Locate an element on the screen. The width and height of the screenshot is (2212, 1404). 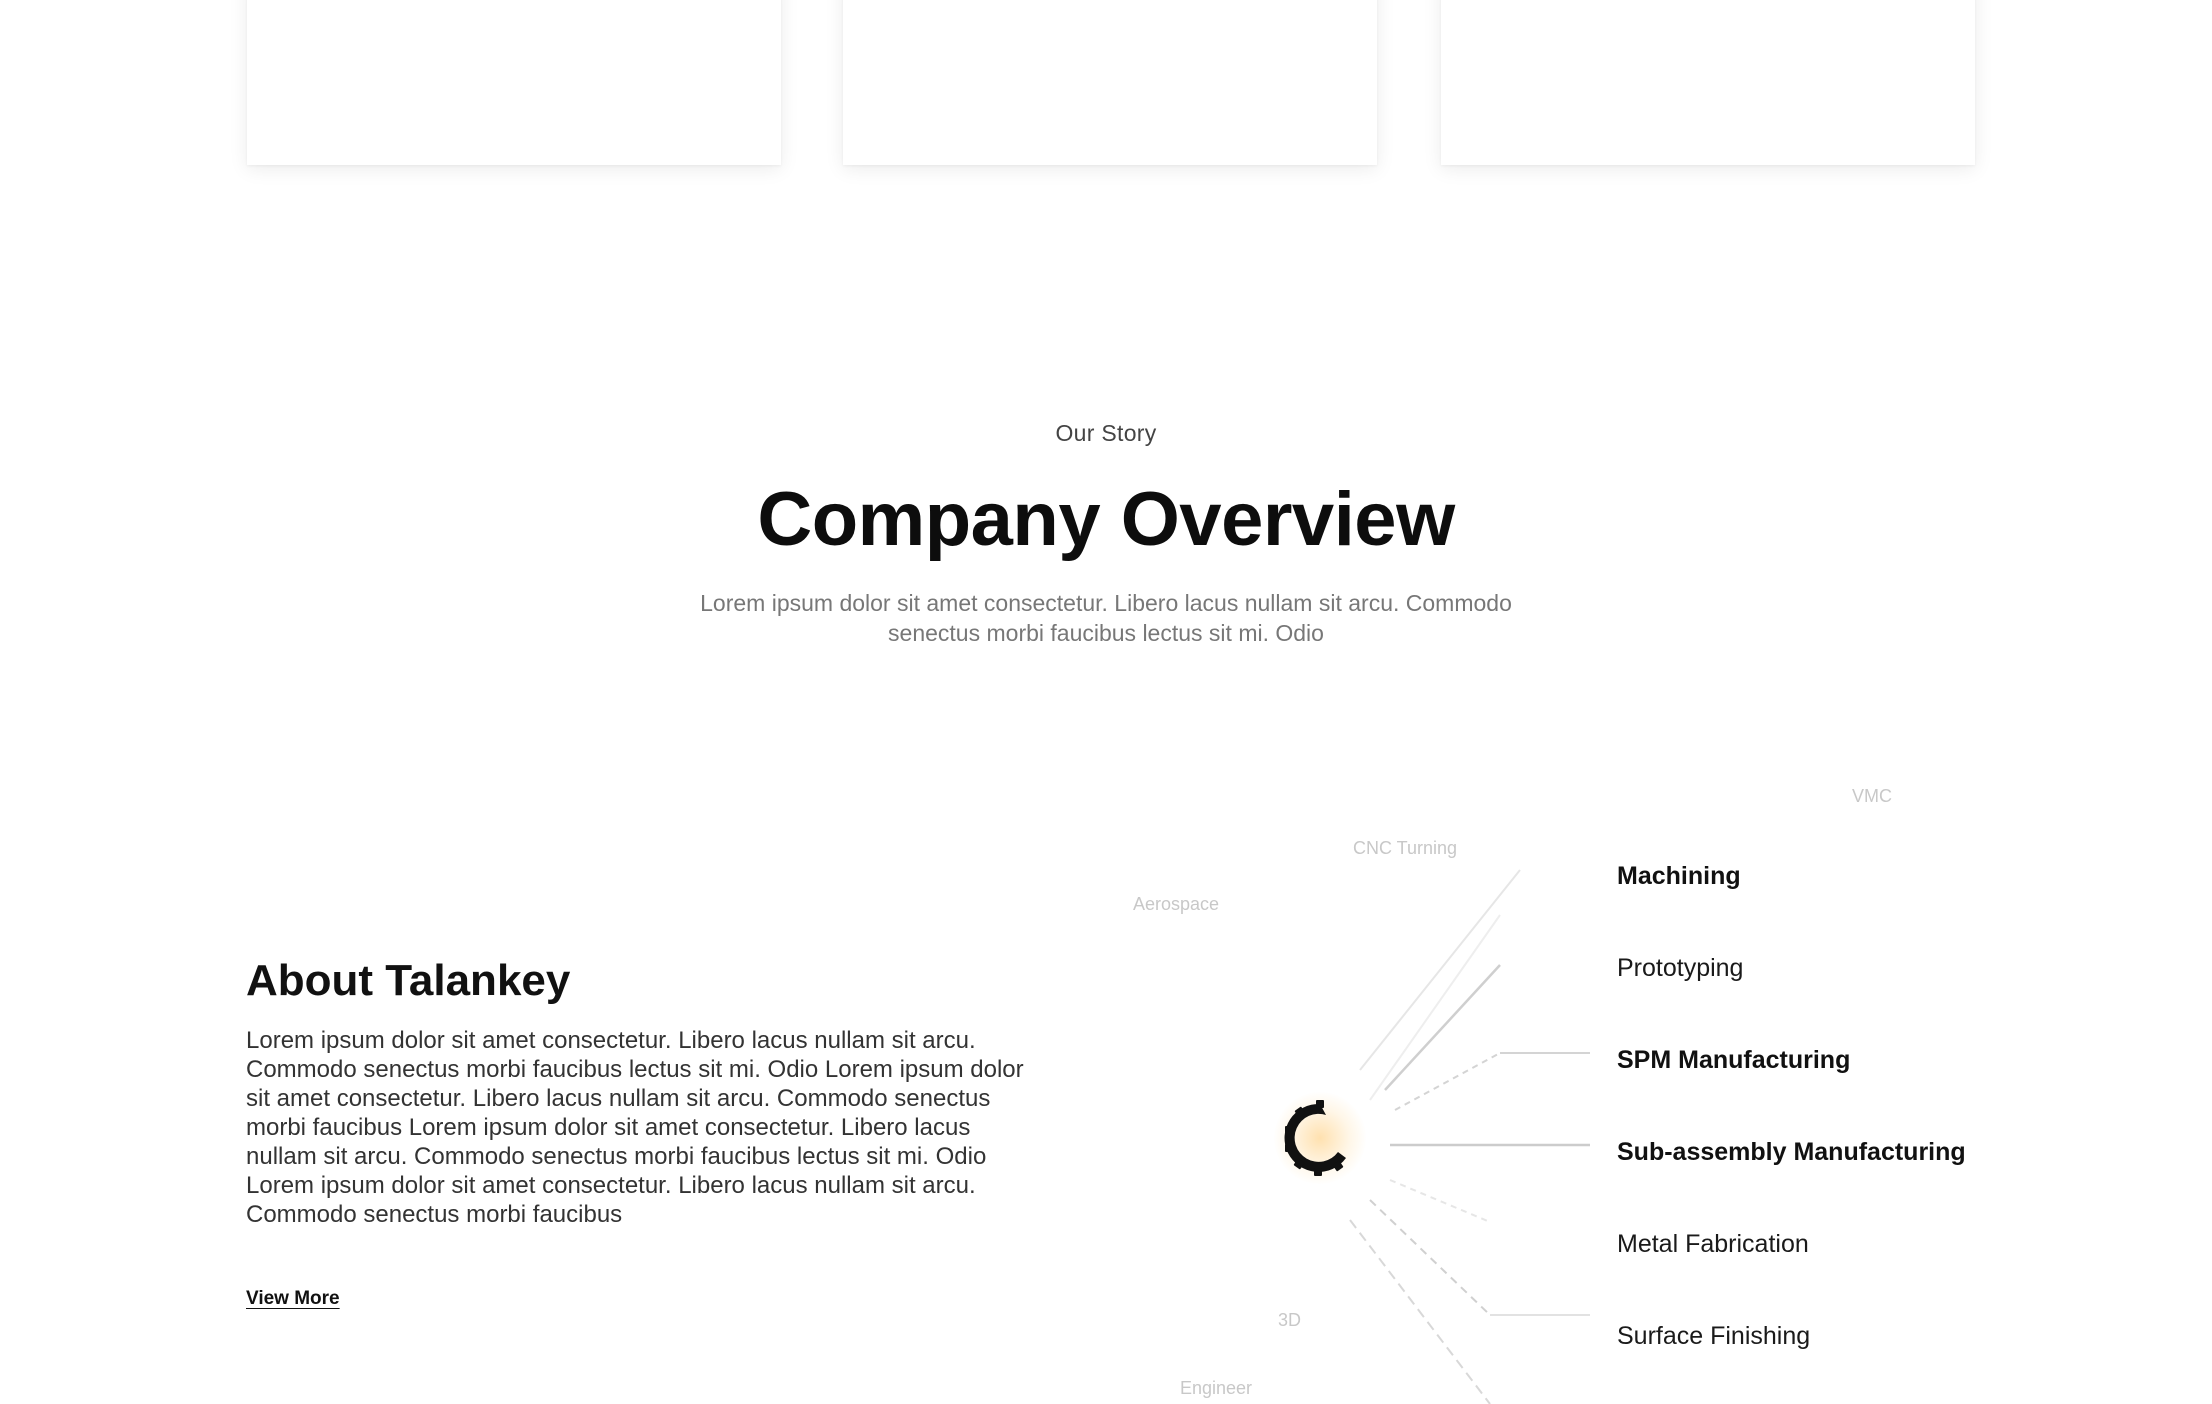
feature-cards-row is located at coordinates (1106, 90).